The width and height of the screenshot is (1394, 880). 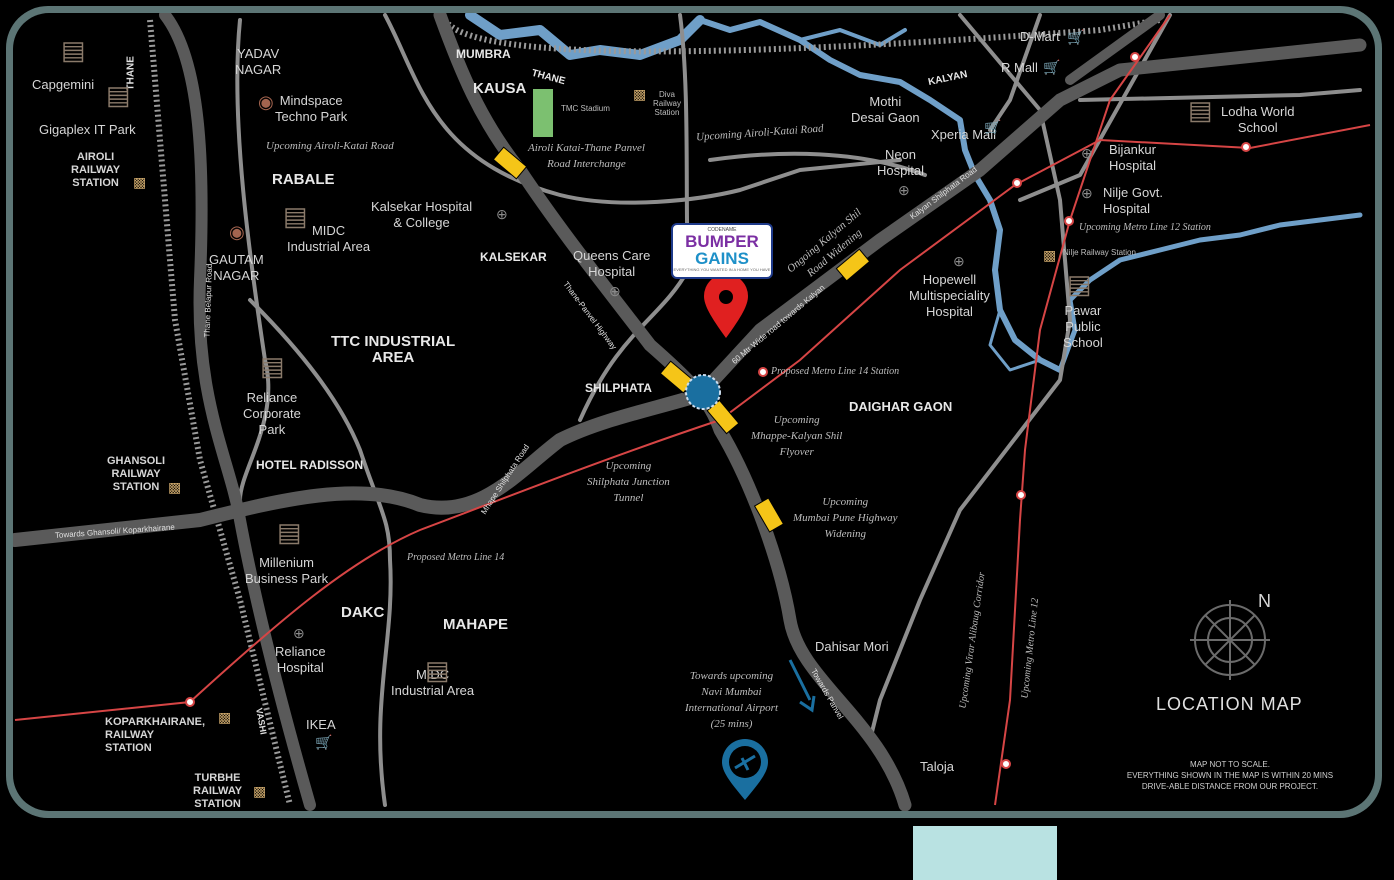 What do you see at coordinates (797, 436) in the screenshot?
I see `annot-flyover: Upcoming Mhappe-Kalyan Shil Flyover` at bounding box center [797, 436].